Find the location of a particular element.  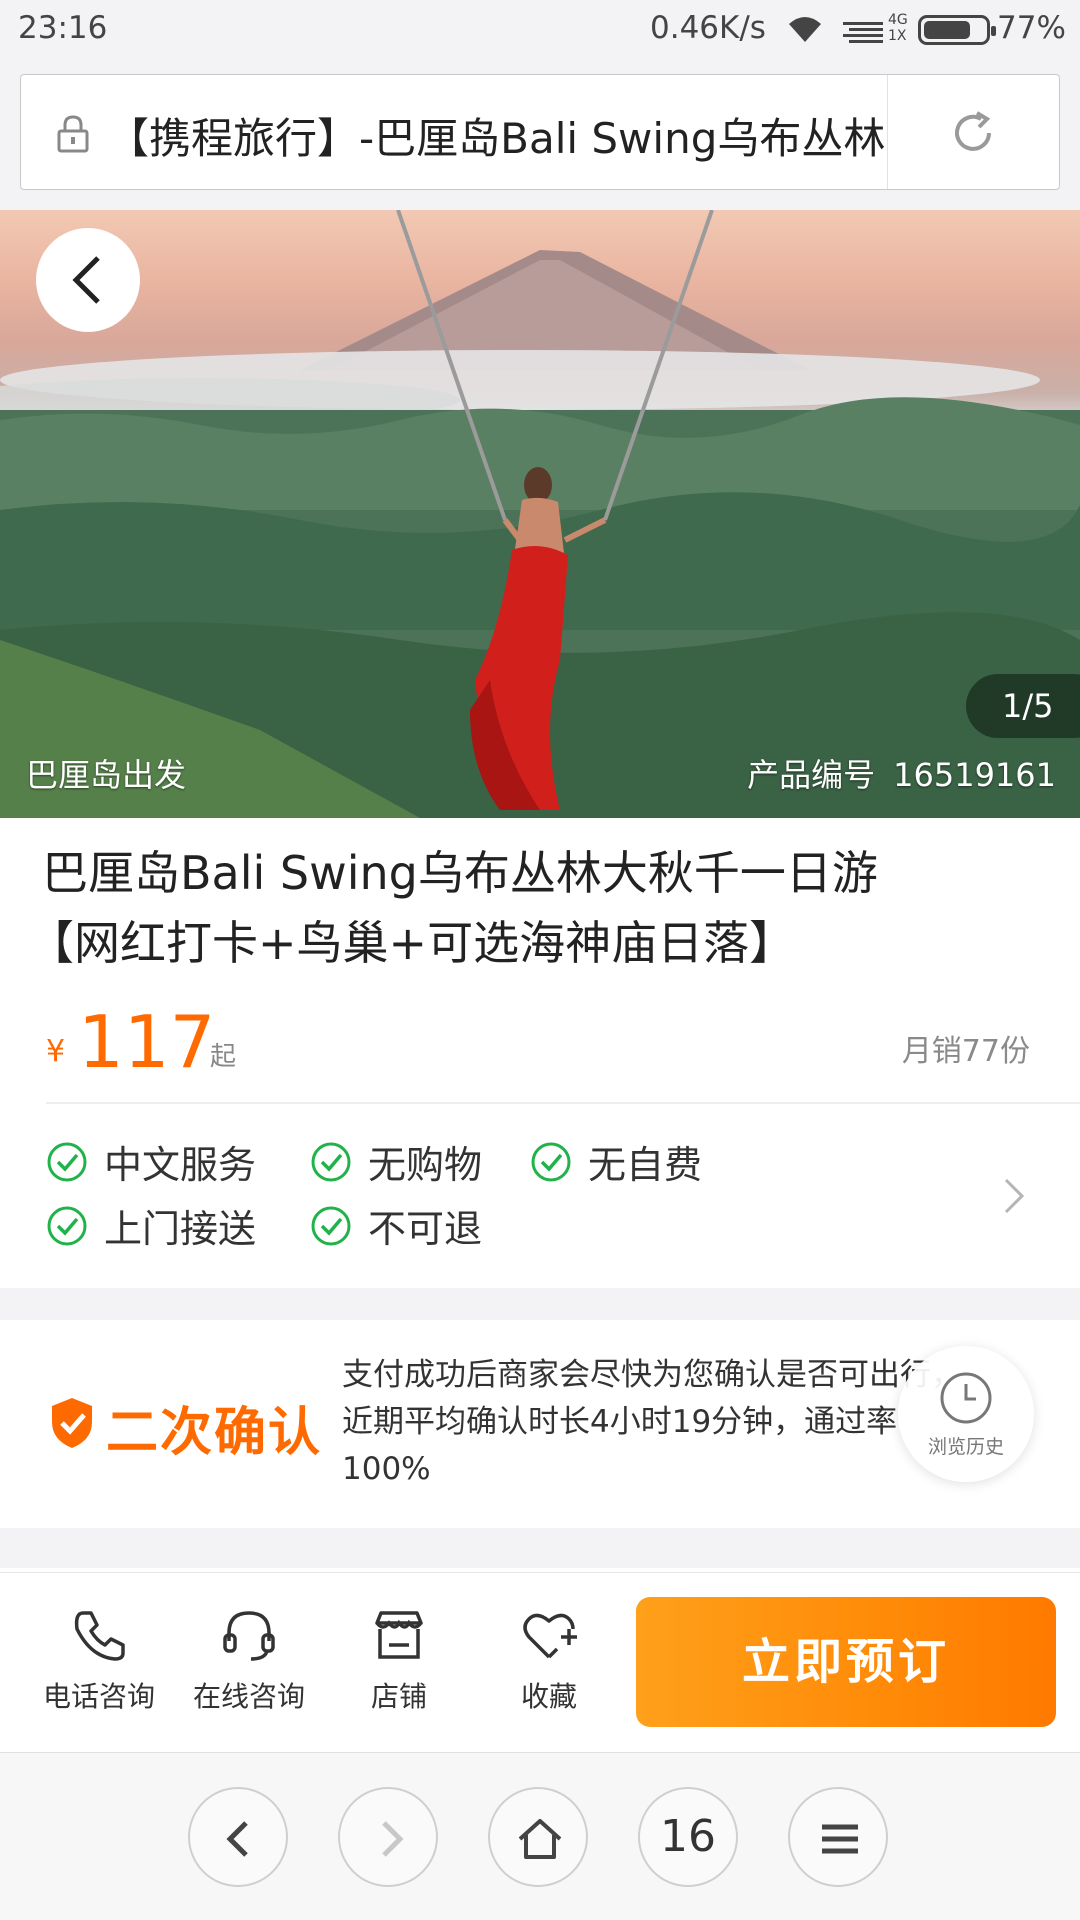

browser-home-button is located at coordinates (538, 1837).